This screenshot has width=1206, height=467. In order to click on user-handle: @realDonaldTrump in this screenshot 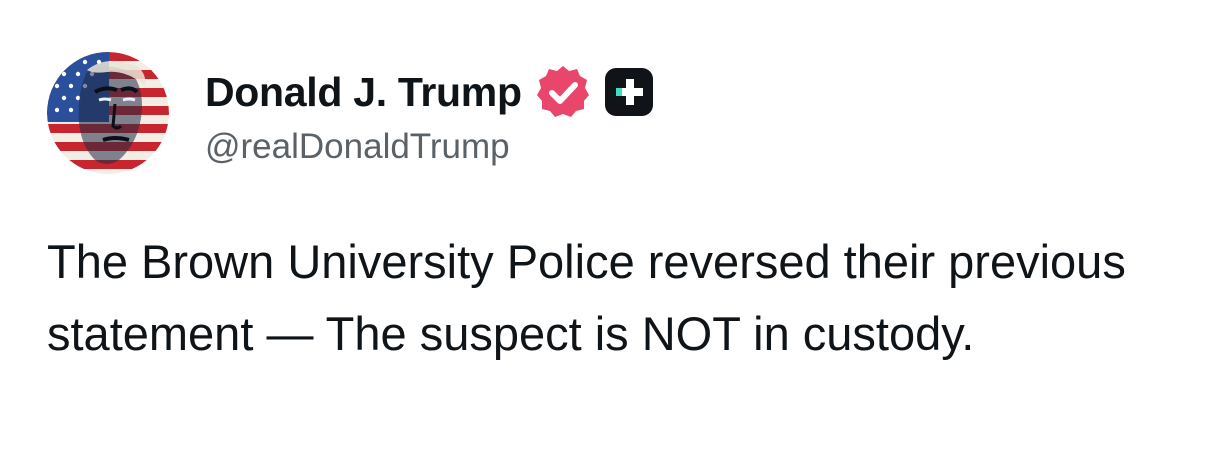, I will do `click(357, 147)`.